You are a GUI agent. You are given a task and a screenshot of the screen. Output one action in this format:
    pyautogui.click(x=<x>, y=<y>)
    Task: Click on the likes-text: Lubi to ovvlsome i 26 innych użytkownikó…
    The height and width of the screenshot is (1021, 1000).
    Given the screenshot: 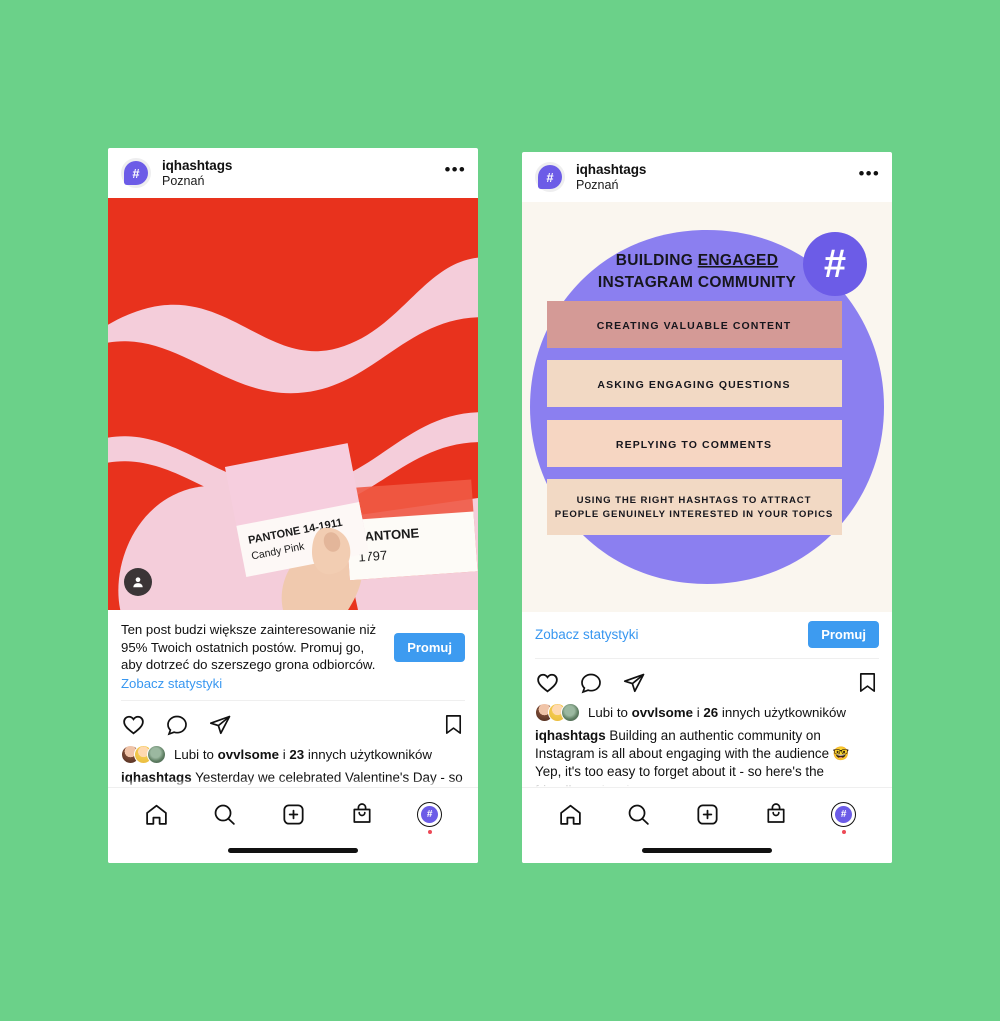 What is the action you would take?
    pyautogui.click(x=717, y=712)
    